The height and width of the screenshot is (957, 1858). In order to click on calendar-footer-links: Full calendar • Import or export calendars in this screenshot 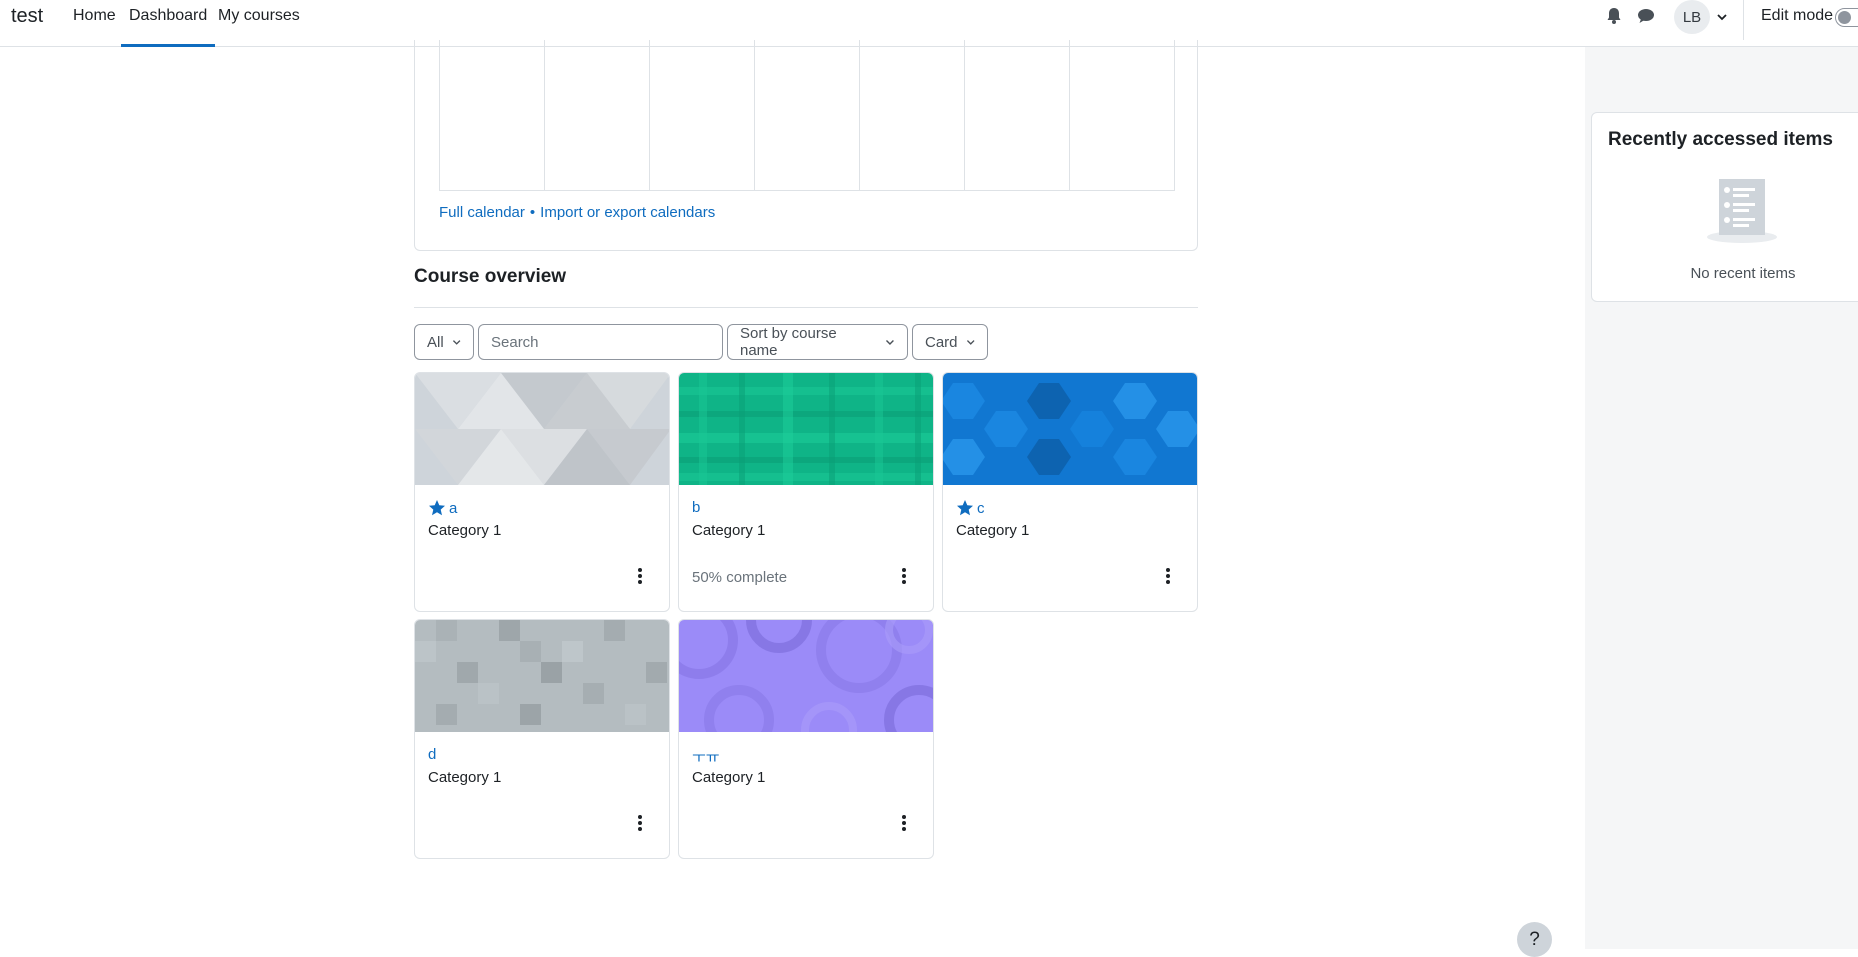, I will do `click(577, 212)`.